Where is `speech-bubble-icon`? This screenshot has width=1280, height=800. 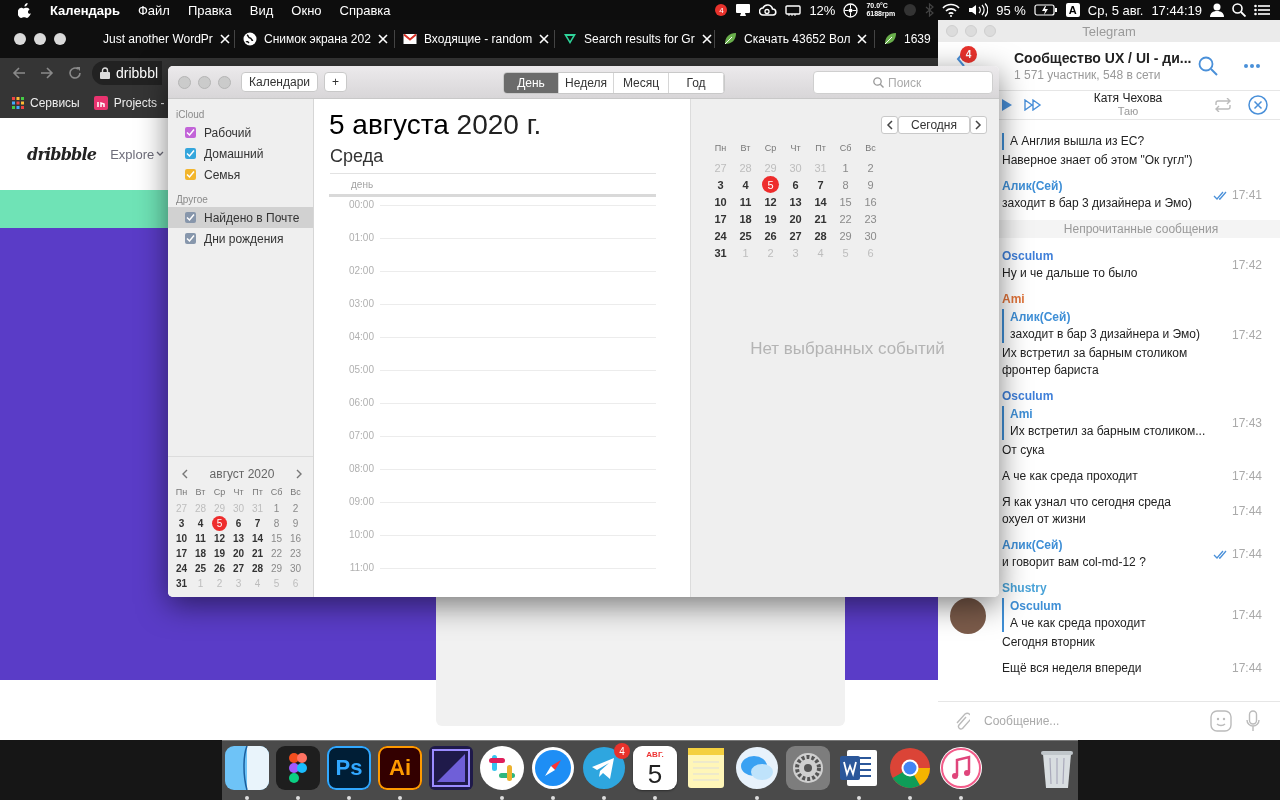
speech-bubble-icon is located at coordinates (757, 768).